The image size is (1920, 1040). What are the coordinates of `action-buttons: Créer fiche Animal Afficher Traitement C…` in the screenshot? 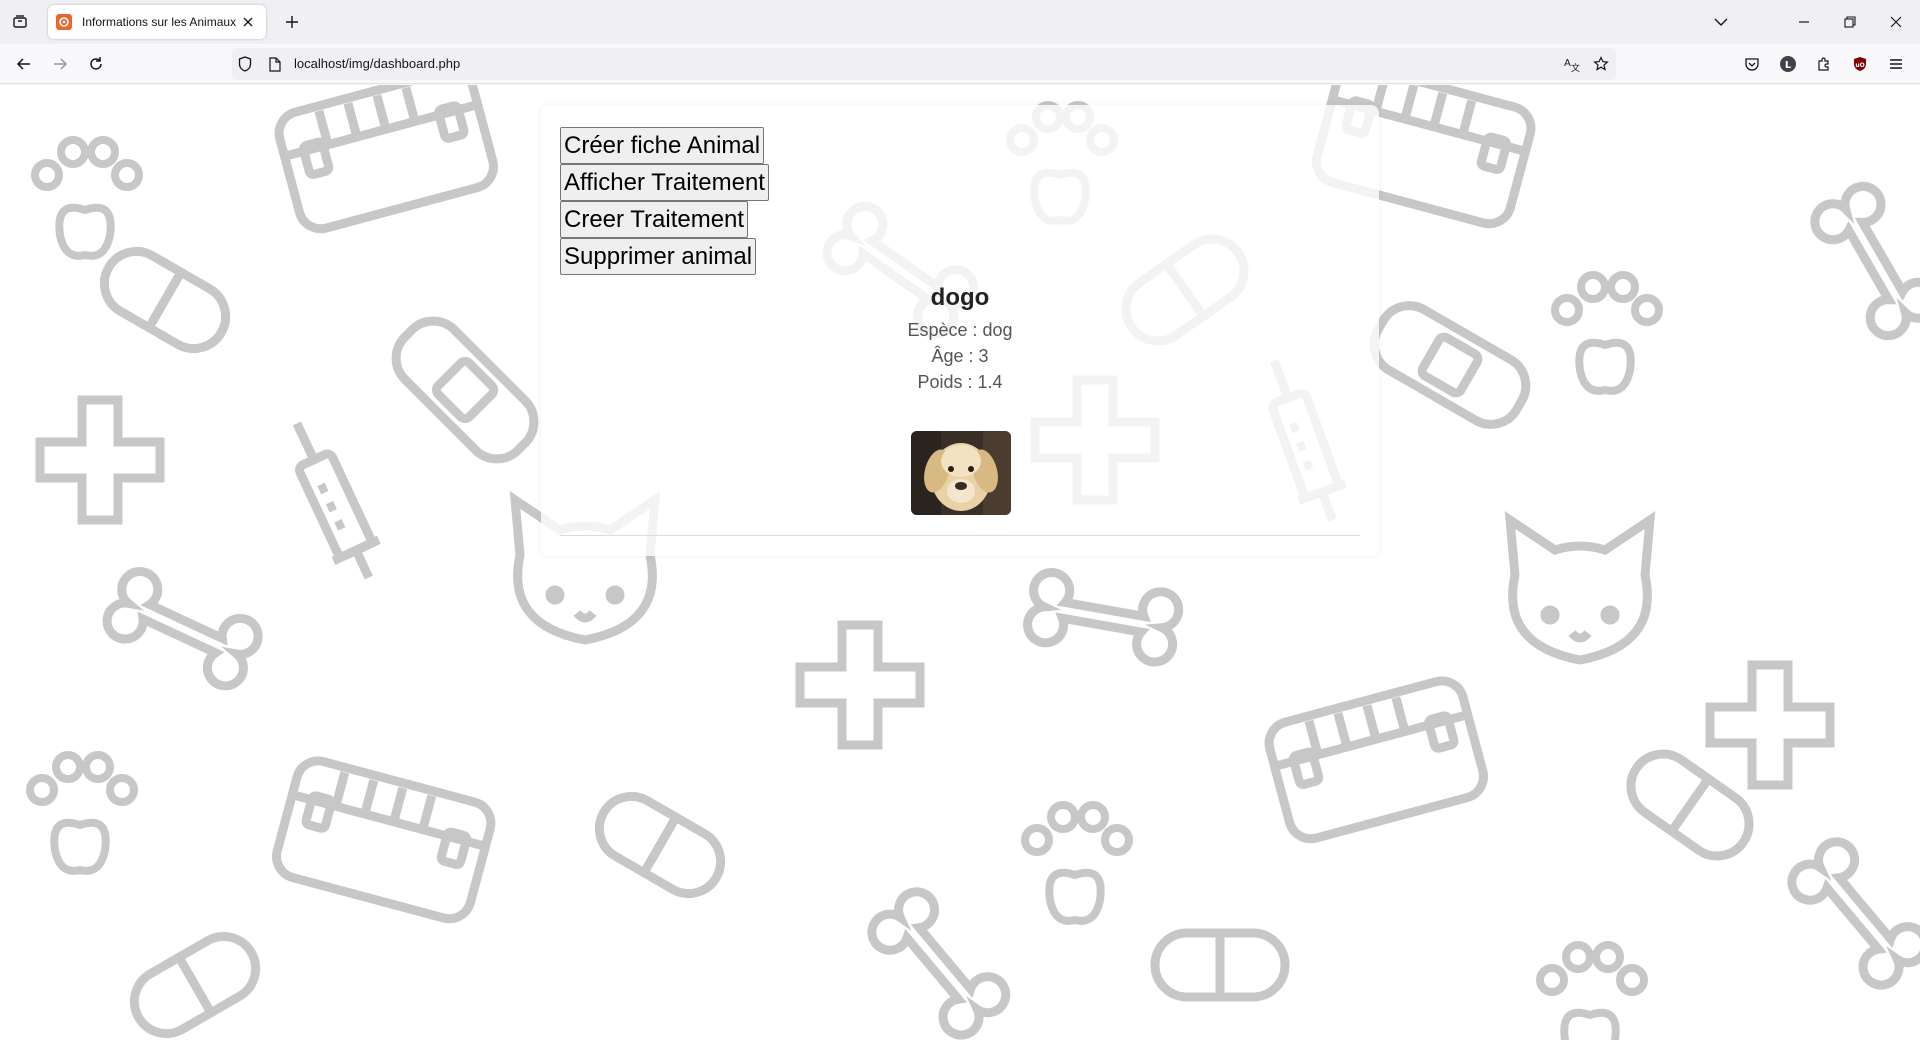 It's located at (664, 201).